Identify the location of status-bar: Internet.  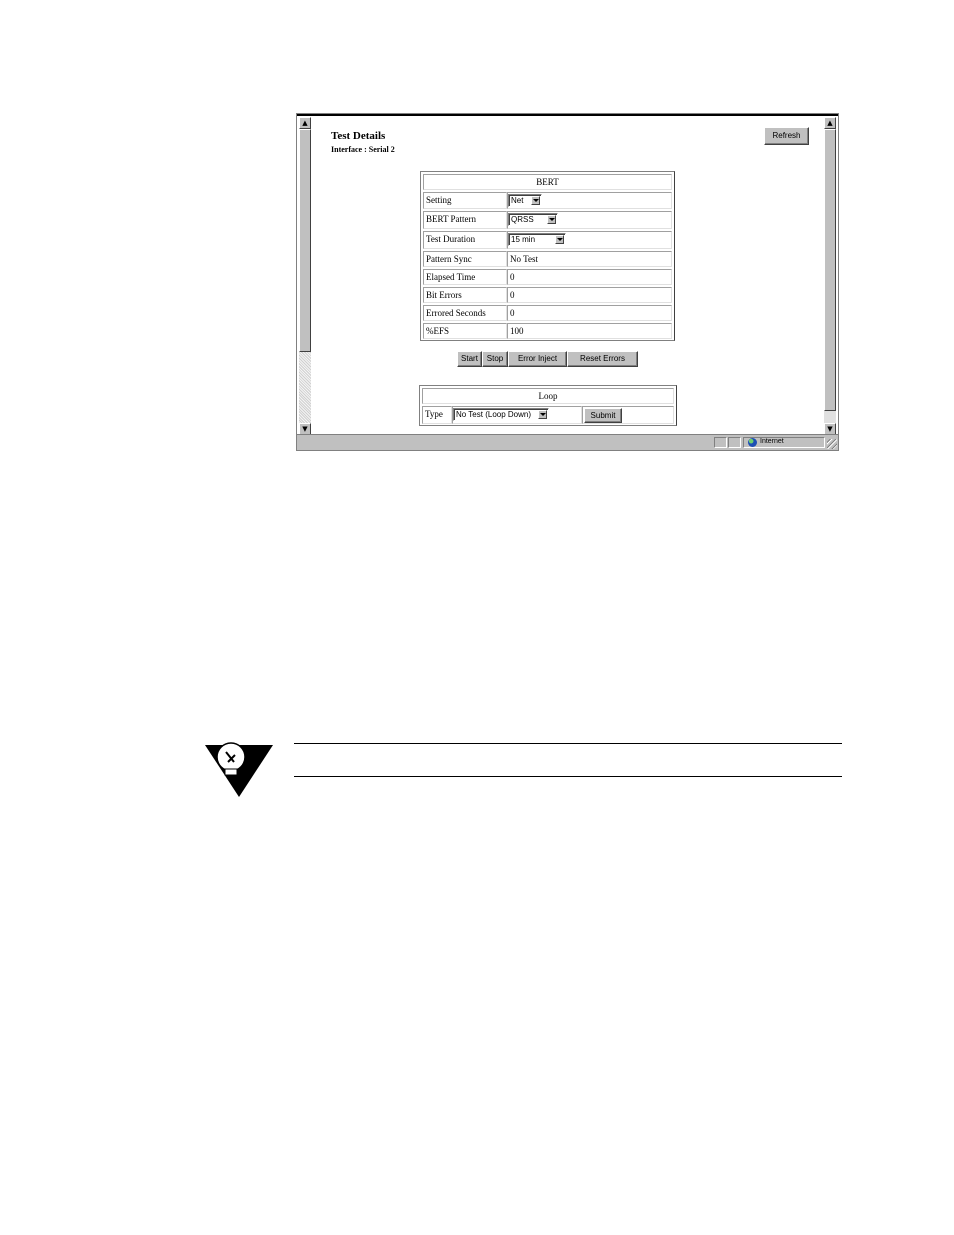
(567, 442).